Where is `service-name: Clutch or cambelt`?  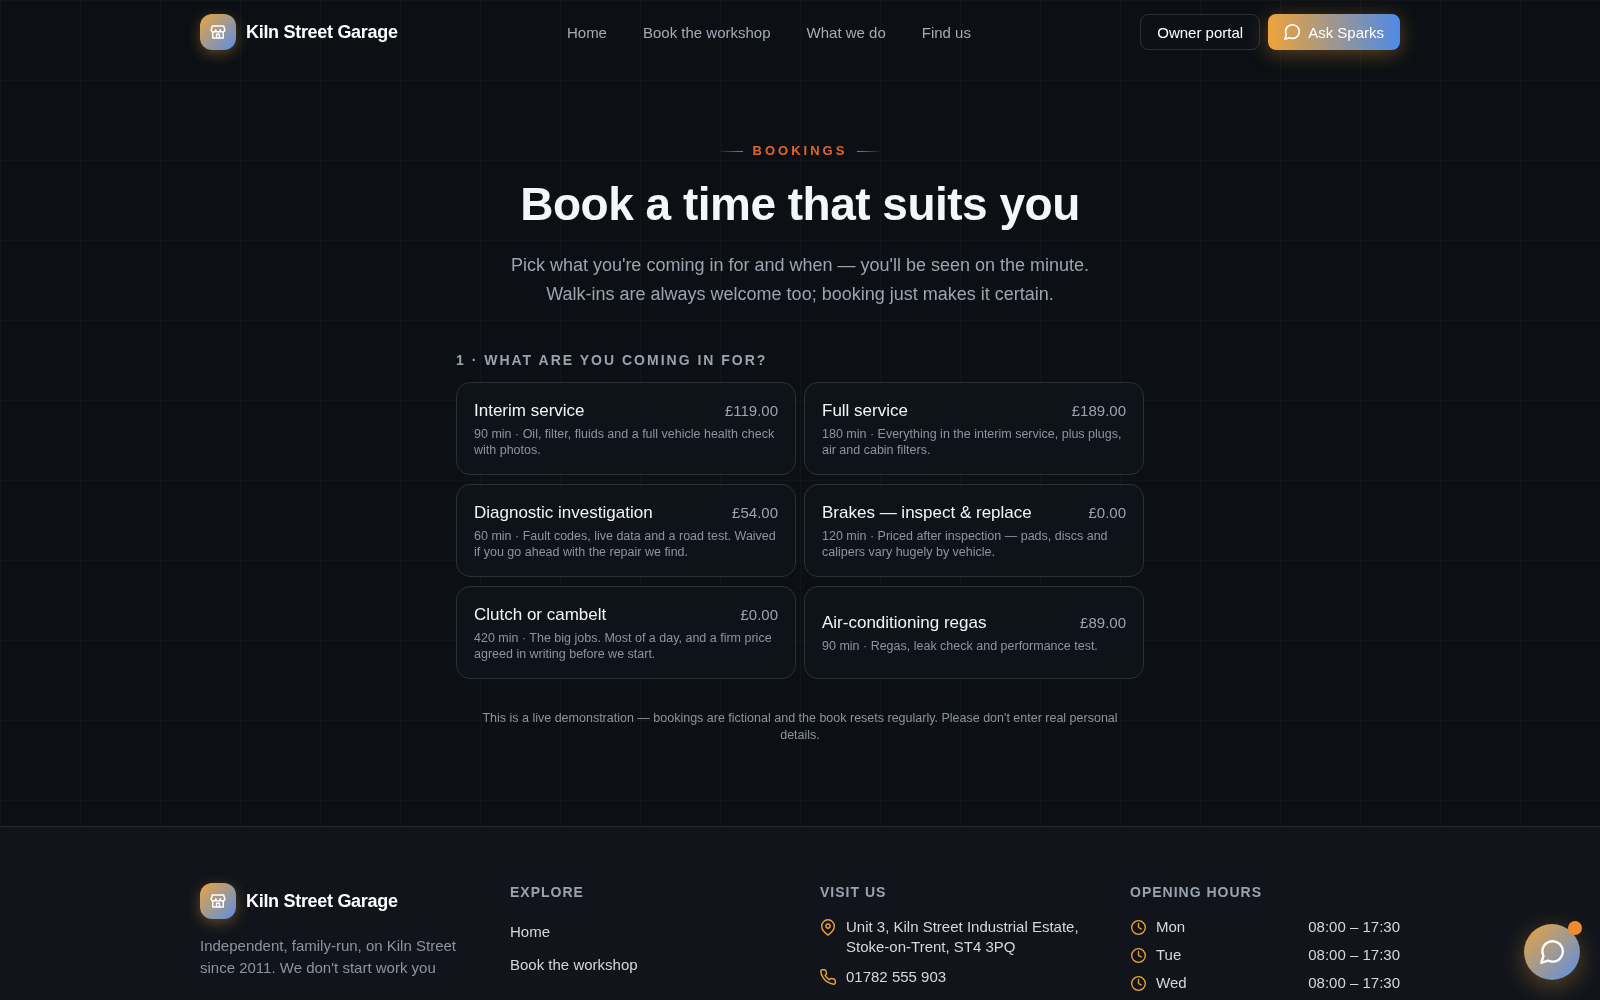
service-name: Clutch or cambelt is located at coordinates (540, 614).